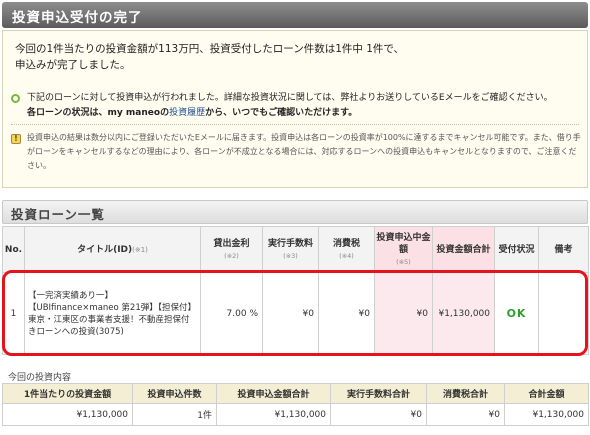 The width and height of the screenshot is (590, 435). I want to click on summary-header: 消費税合計, so click(465, 393).